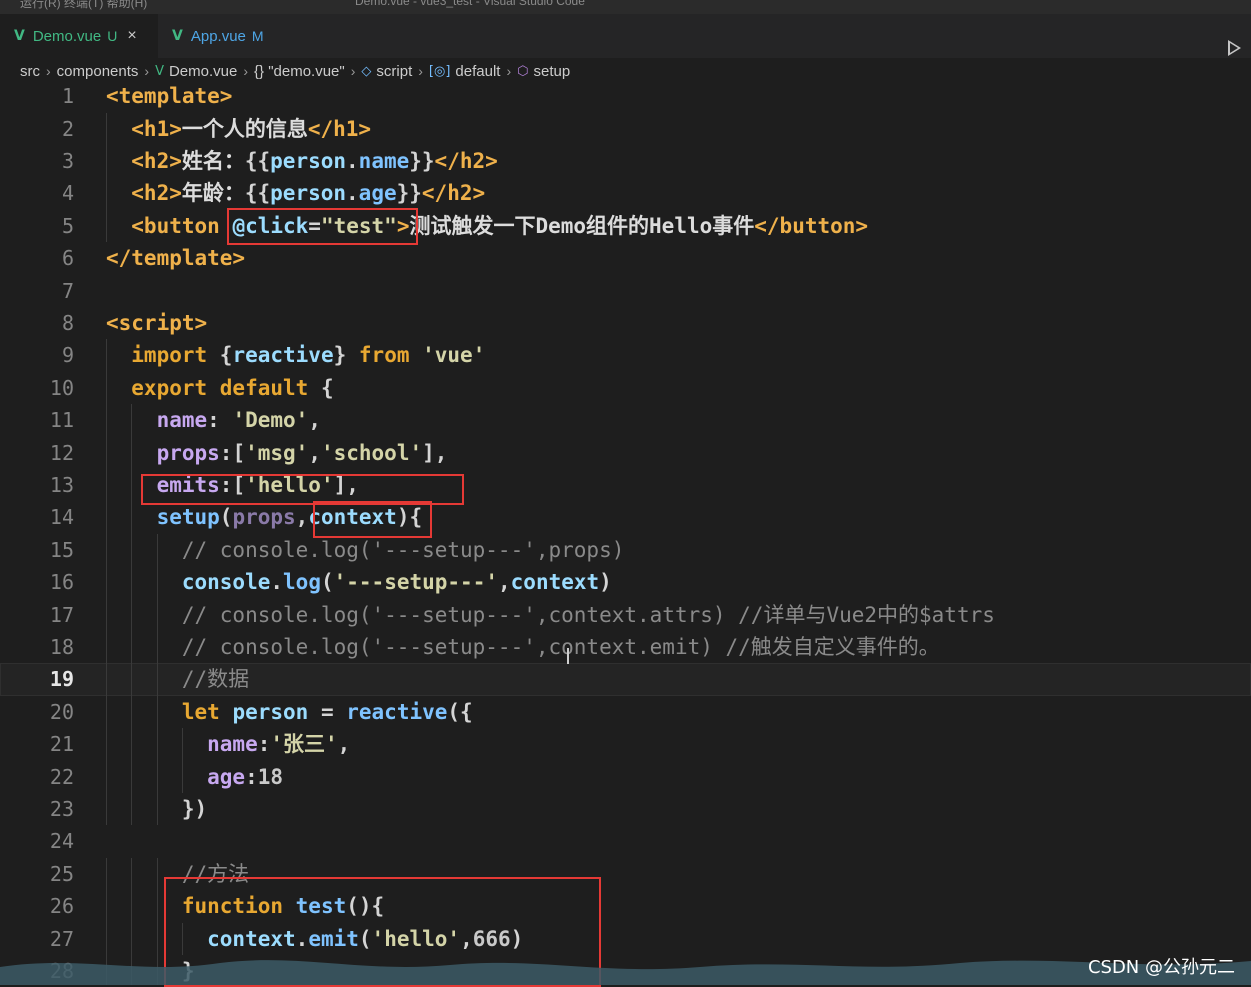  I want to click on close-icon: ×, so click(131, 36).